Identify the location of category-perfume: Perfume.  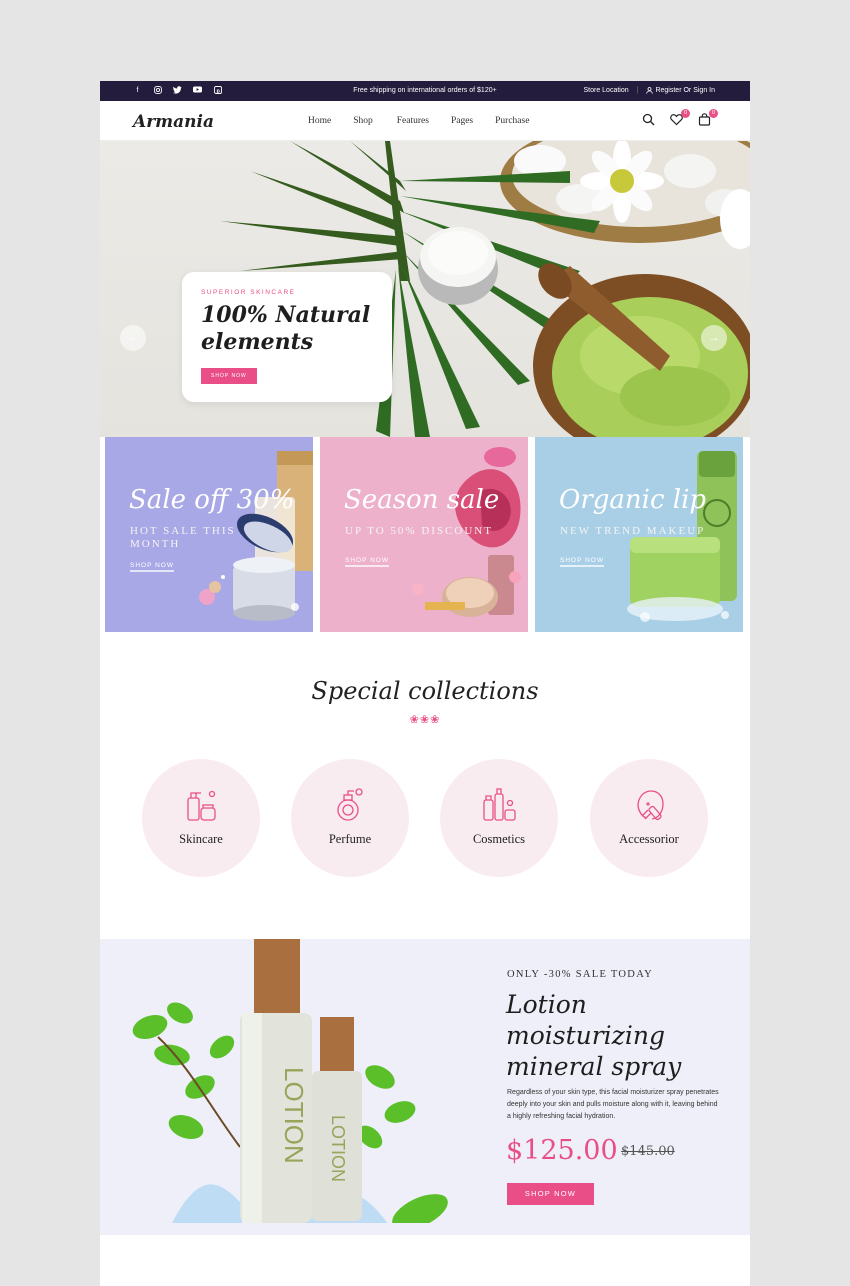
(350, 818).